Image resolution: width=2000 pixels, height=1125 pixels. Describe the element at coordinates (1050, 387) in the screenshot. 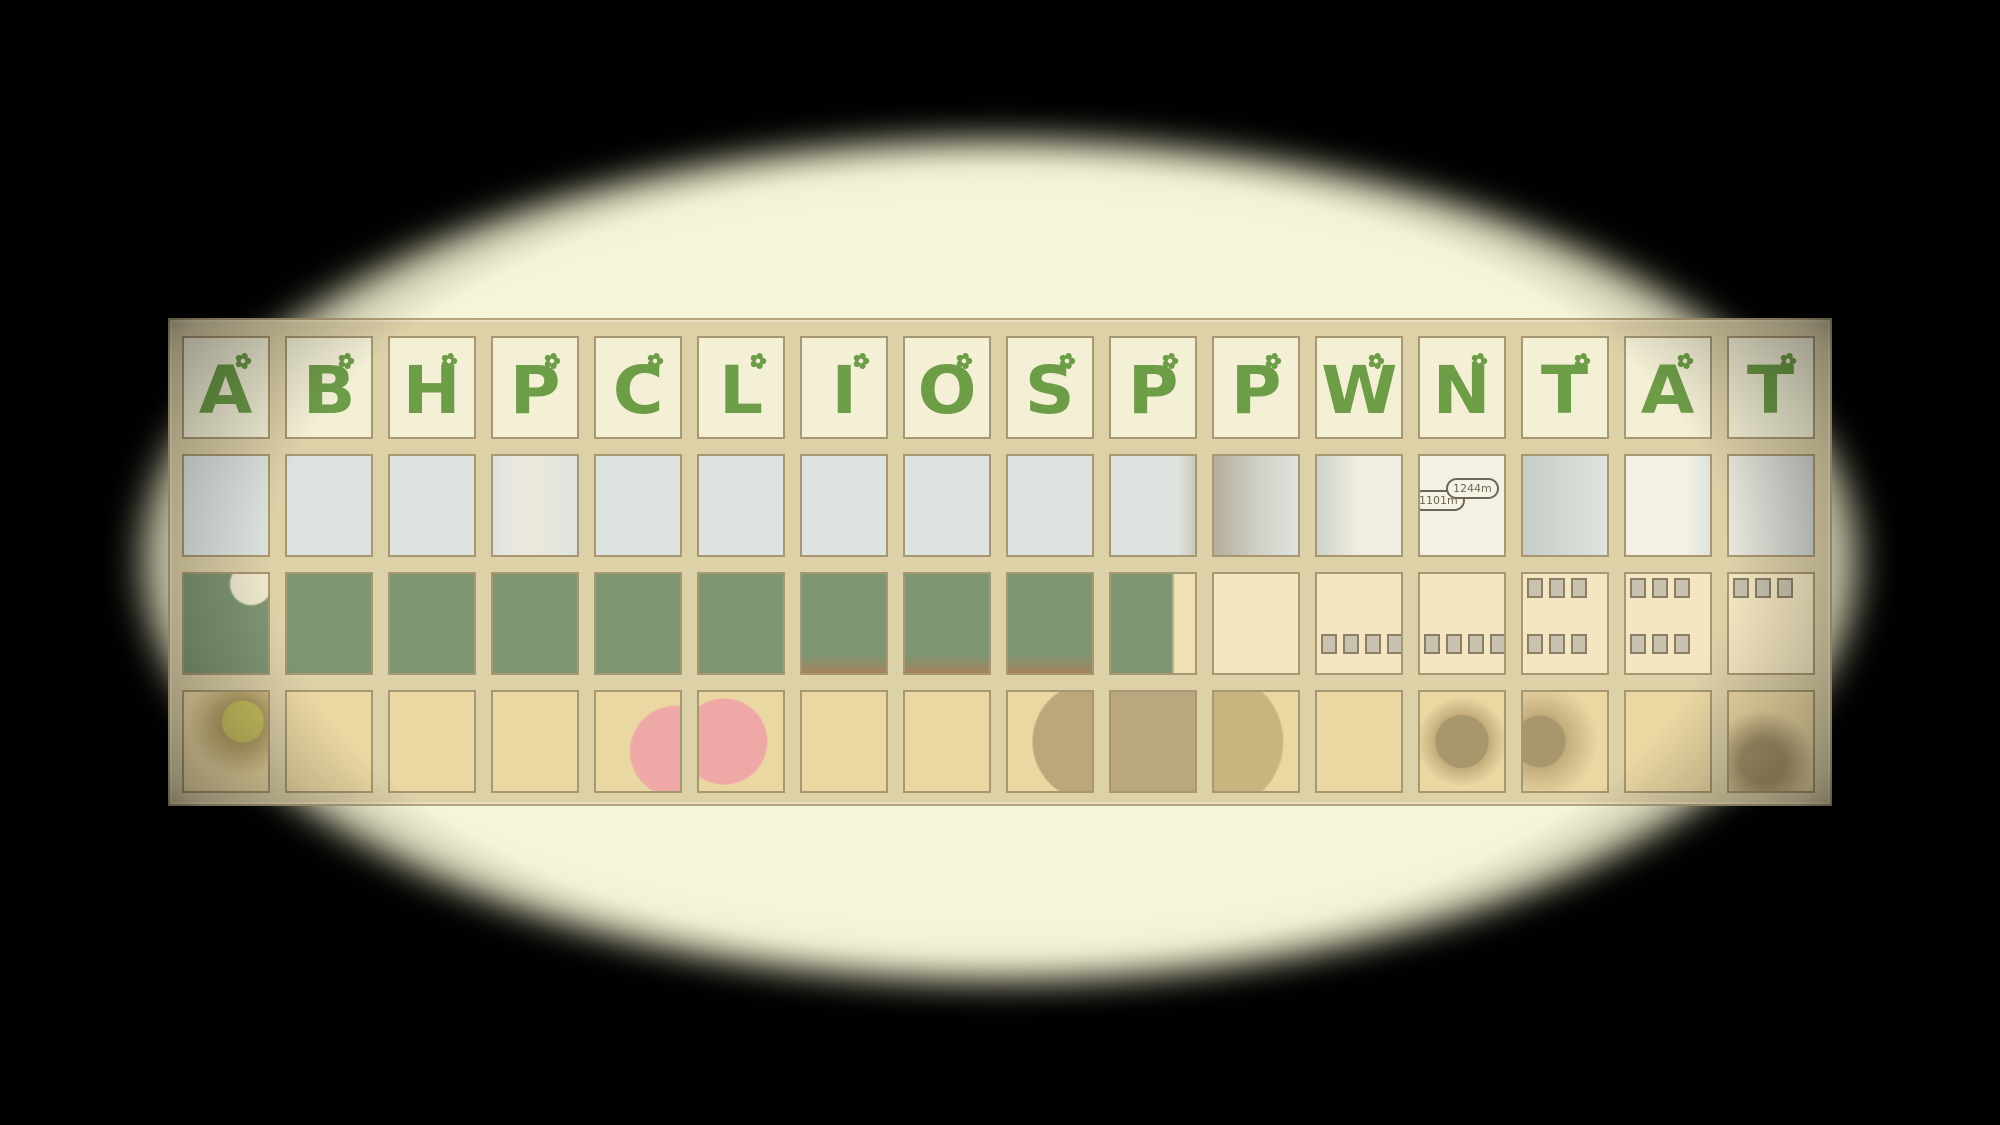

I see `letter-tile: S` at that location.